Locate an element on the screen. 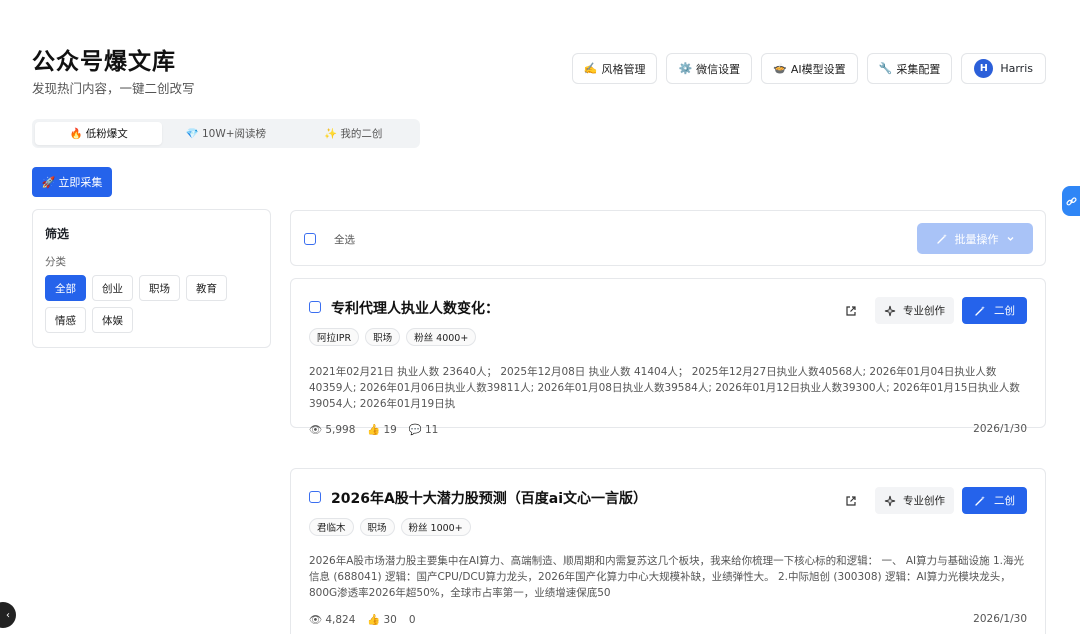 This screenshot has width=1080, height=634. fire-icon: 🔥 is located at coordinates (76, 134).